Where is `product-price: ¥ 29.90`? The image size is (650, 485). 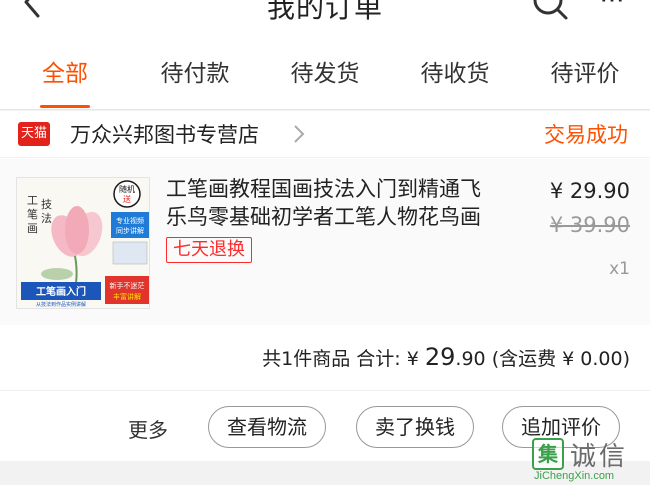 product-price: ¥ 29.90 is located at coordinates (589, 191).